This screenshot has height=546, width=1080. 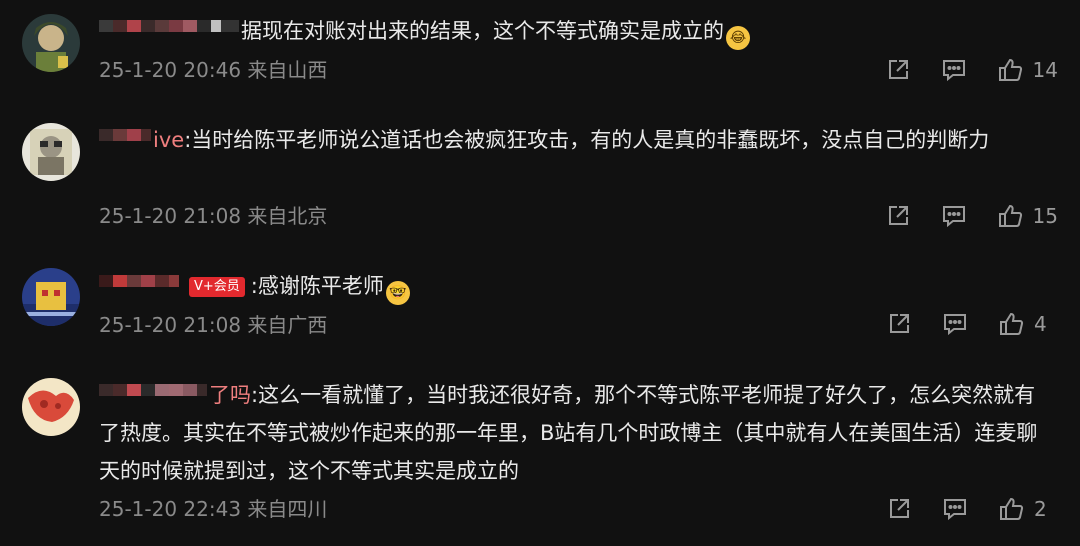 What do you see at coordinates (587, 140) in the screenshot?
I see `comment-body: :当时给陈平老师说公道话也会被疯狂攻击，有的人是真的非蠢既坏，没点自己的判断力` at bounding box center [587, 140].